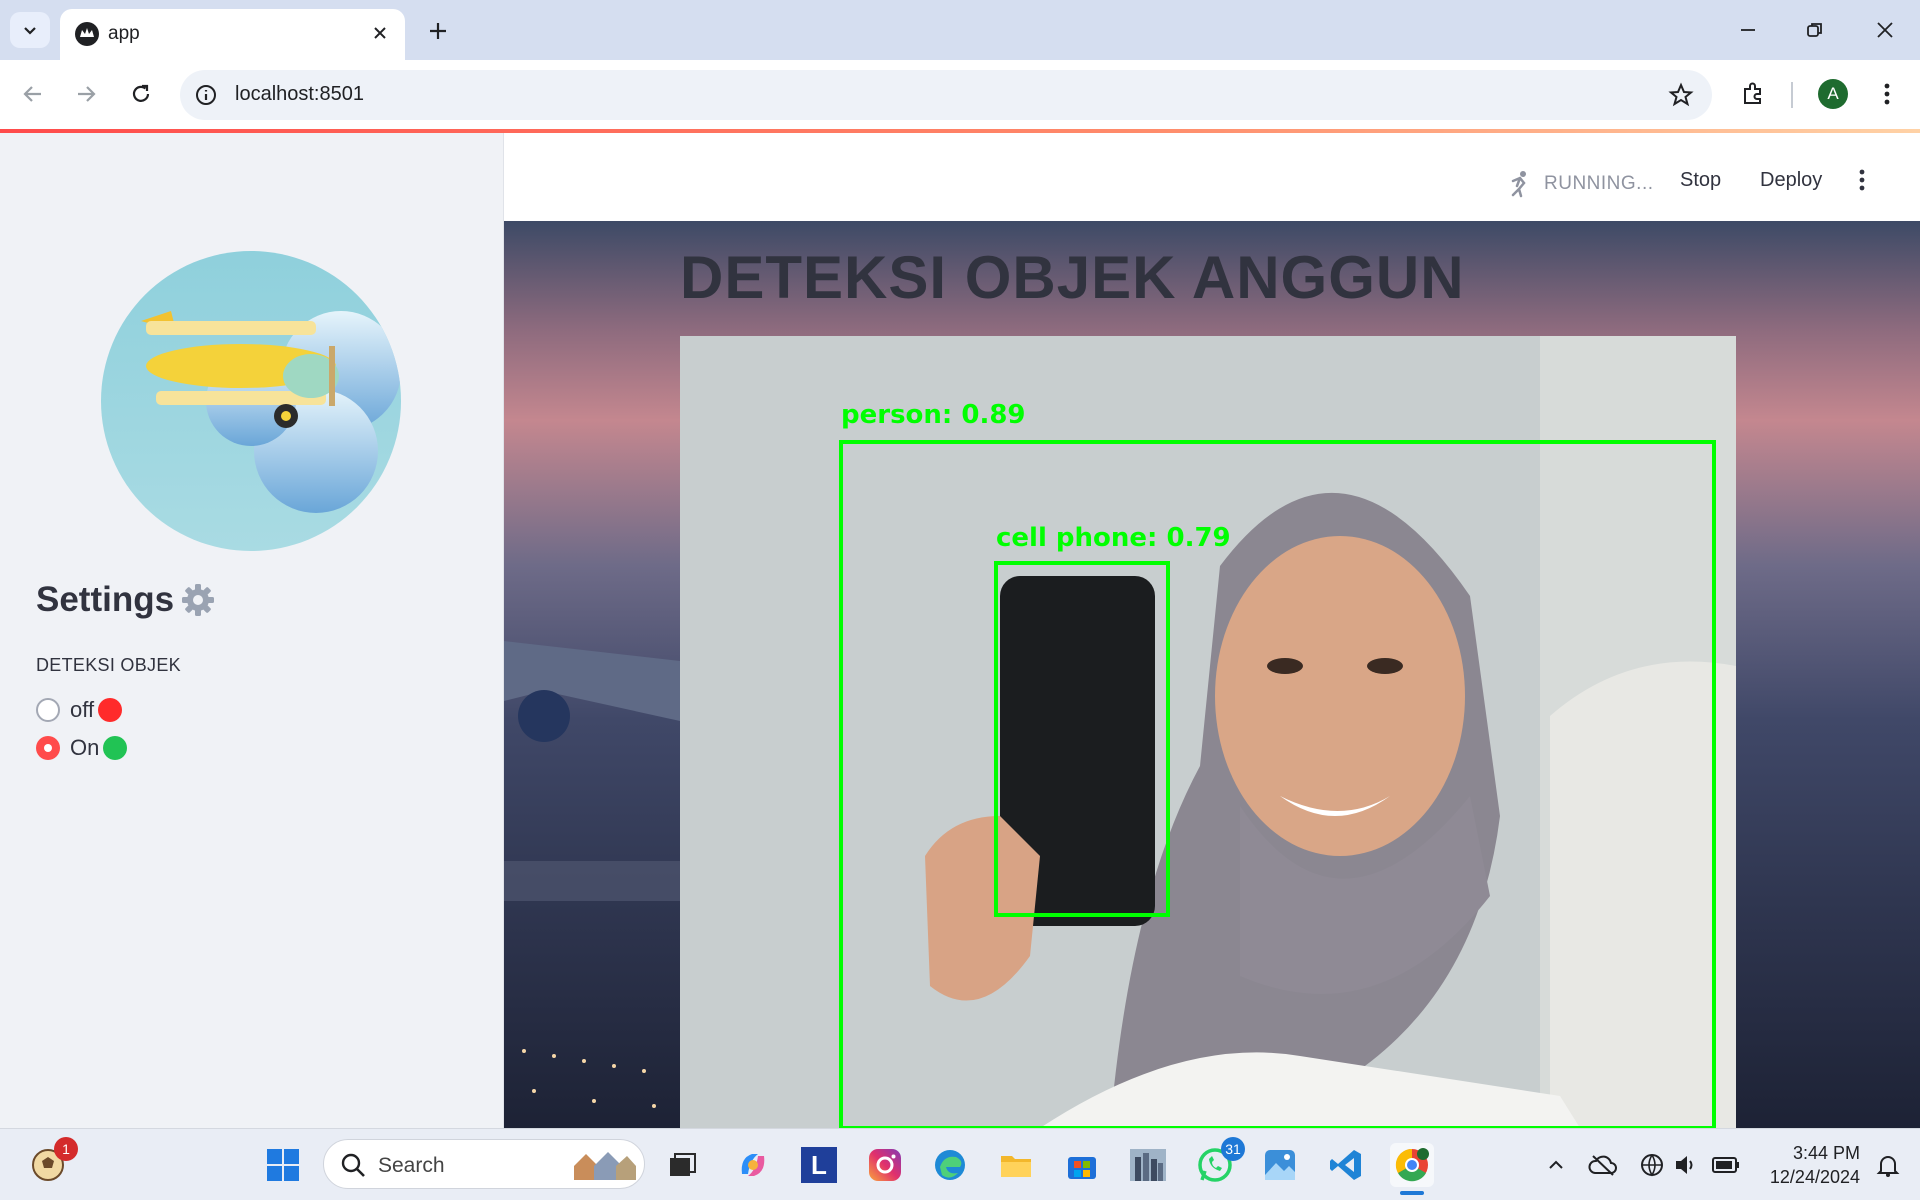 This screenshot has height=1200, width=1920. What do you see at coordinates (299, 94) in the screenshot?
I see `url-text: localhost:8501` at bounding box center [299, 94].